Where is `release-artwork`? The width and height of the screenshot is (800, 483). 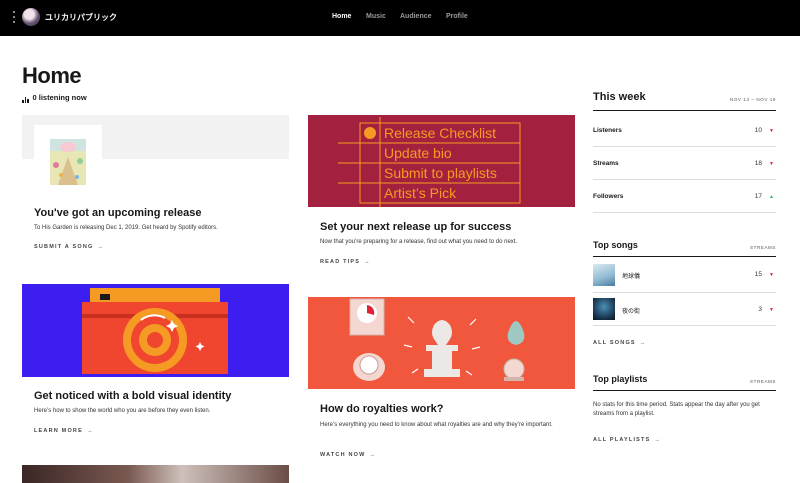 release-artwork is located at coordinates (68, 161).